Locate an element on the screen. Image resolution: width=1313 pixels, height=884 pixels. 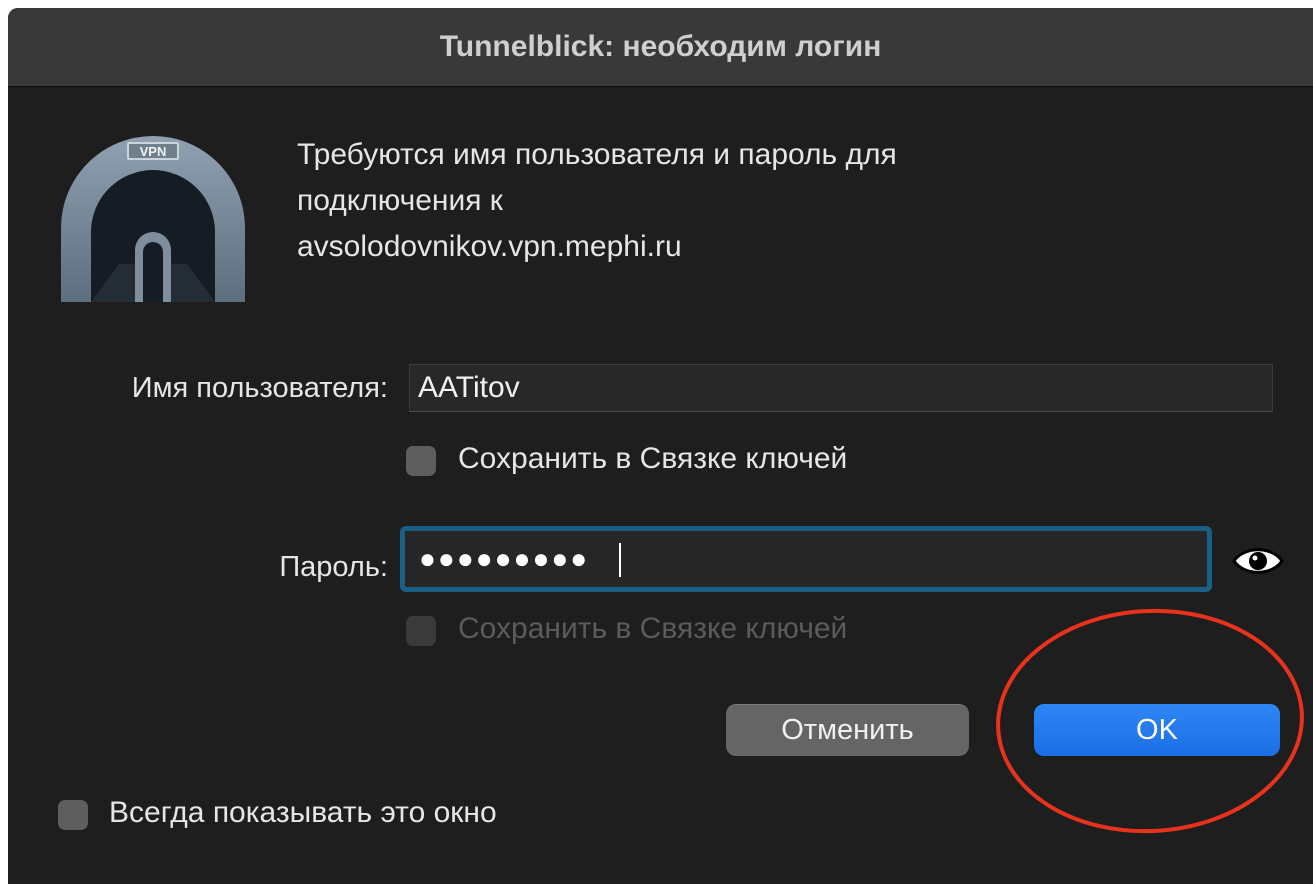
message-line-3: avsolodovnikov.vpn.mephi.ru is located at coordinates (489, 246).